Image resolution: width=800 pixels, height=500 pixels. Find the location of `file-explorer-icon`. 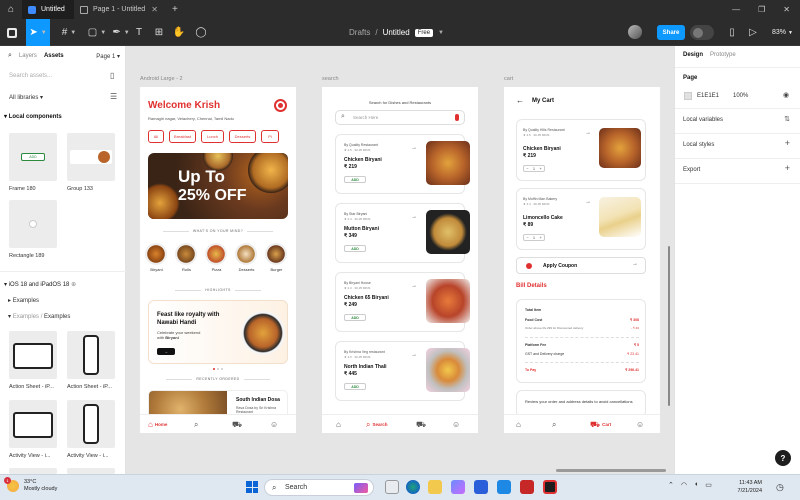

file-explorer-icon is located at coordinates (435, 487).